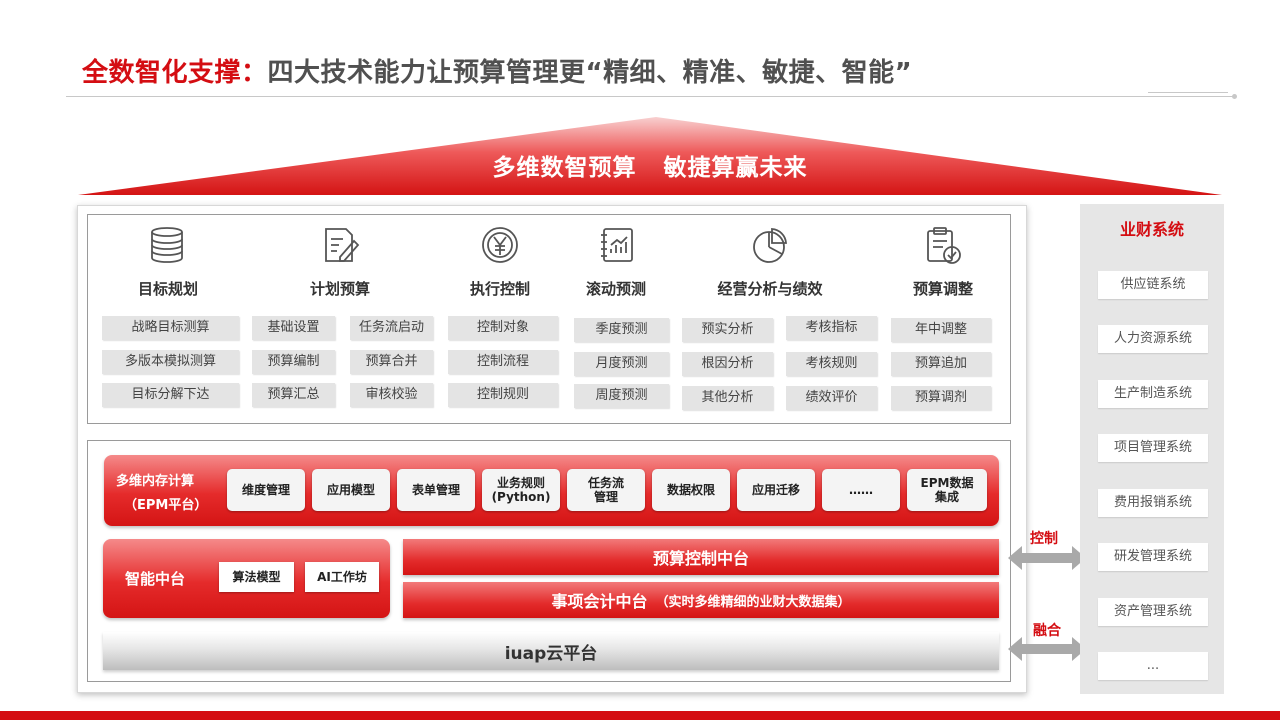 This screenshot has width=1280, height=720. What do you see at coordinates (521, 490) in the screenshot?
I see `epm-business-rules-button: 业务规则 (Python)` at bounding box center [521, 490].